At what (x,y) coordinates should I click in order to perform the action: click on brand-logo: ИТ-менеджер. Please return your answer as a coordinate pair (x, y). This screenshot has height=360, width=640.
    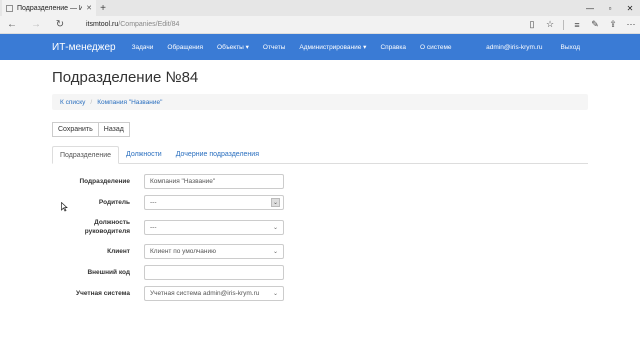
    Looking at the image, I should click on (84, 47).